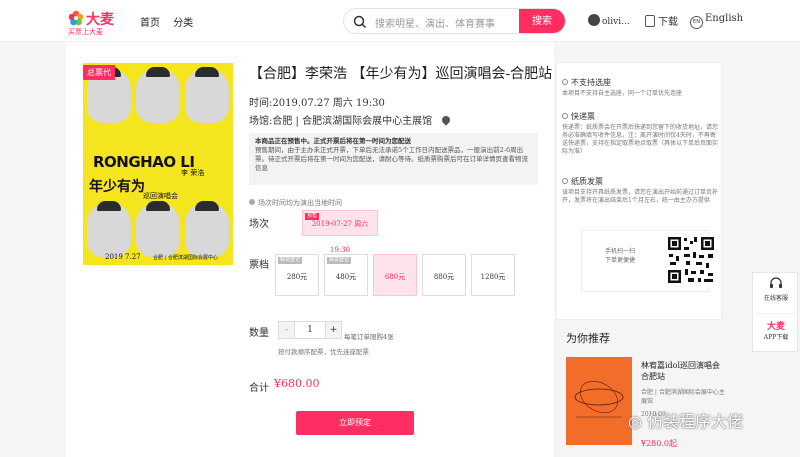  I want to click on recommend-price: ¥280.0起, so click(659, 443).